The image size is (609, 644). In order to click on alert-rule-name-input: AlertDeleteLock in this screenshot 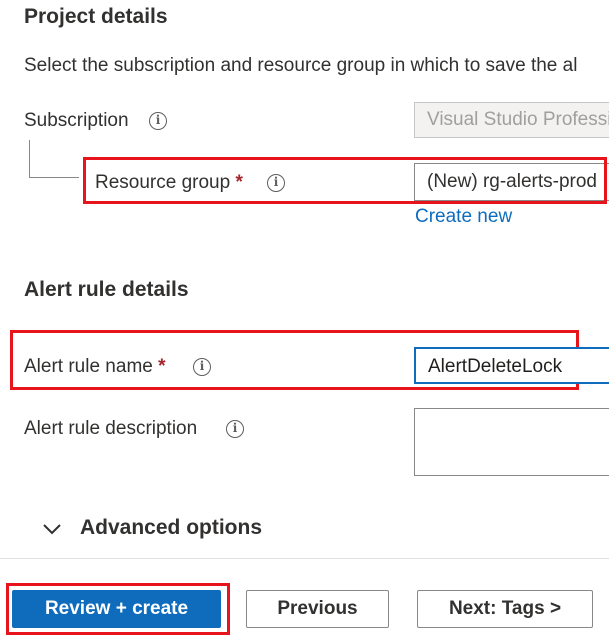, I will do `click(511, 365)`.